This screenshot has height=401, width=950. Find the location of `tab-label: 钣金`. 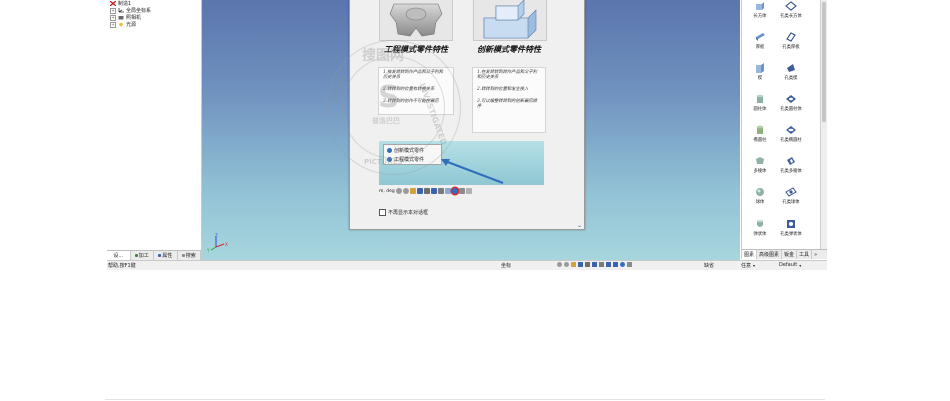

tab-label: 钣金 is located at coordinates (789, 255).